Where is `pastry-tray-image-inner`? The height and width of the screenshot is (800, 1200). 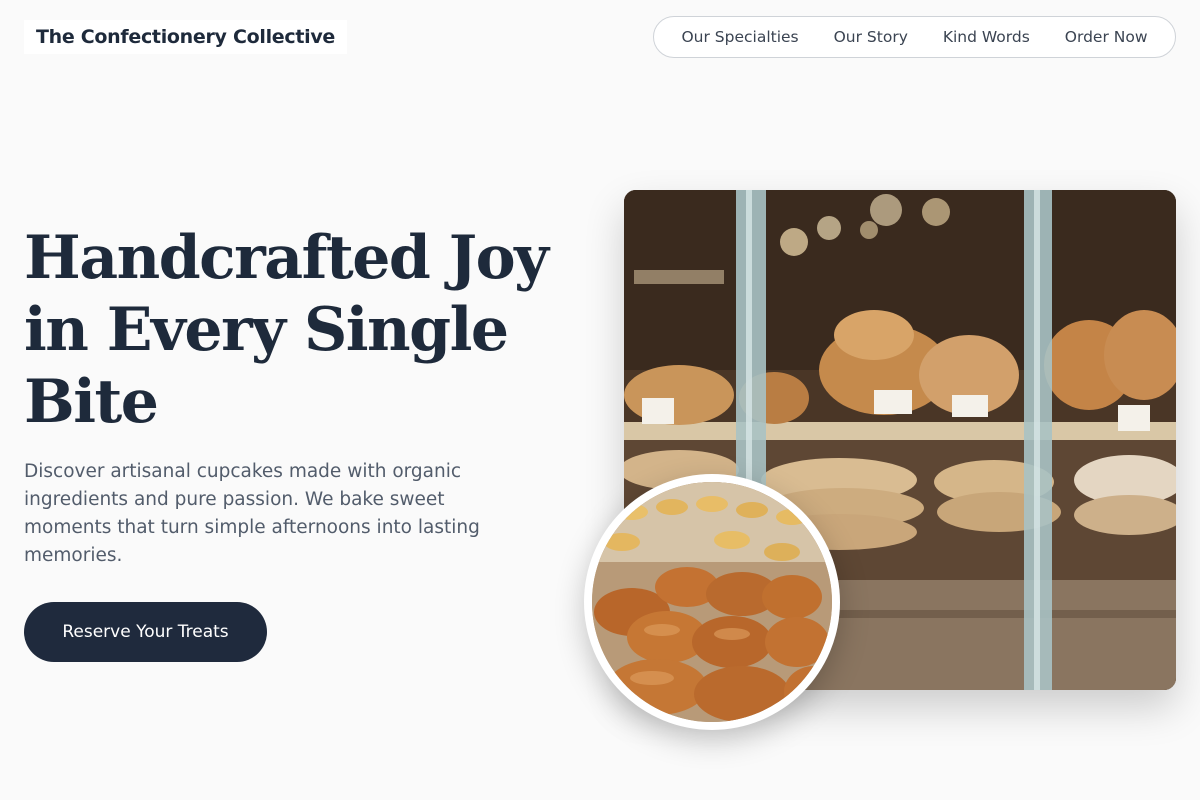 pastry-tray-image-inner is located at coordinates (712, 602).